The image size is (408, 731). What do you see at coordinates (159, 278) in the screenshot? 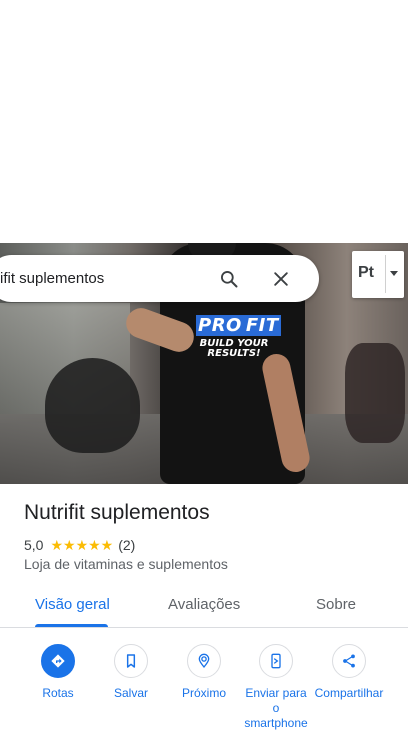
I see `search-bar: ifit suplementos` at bounding box center [159, 278].